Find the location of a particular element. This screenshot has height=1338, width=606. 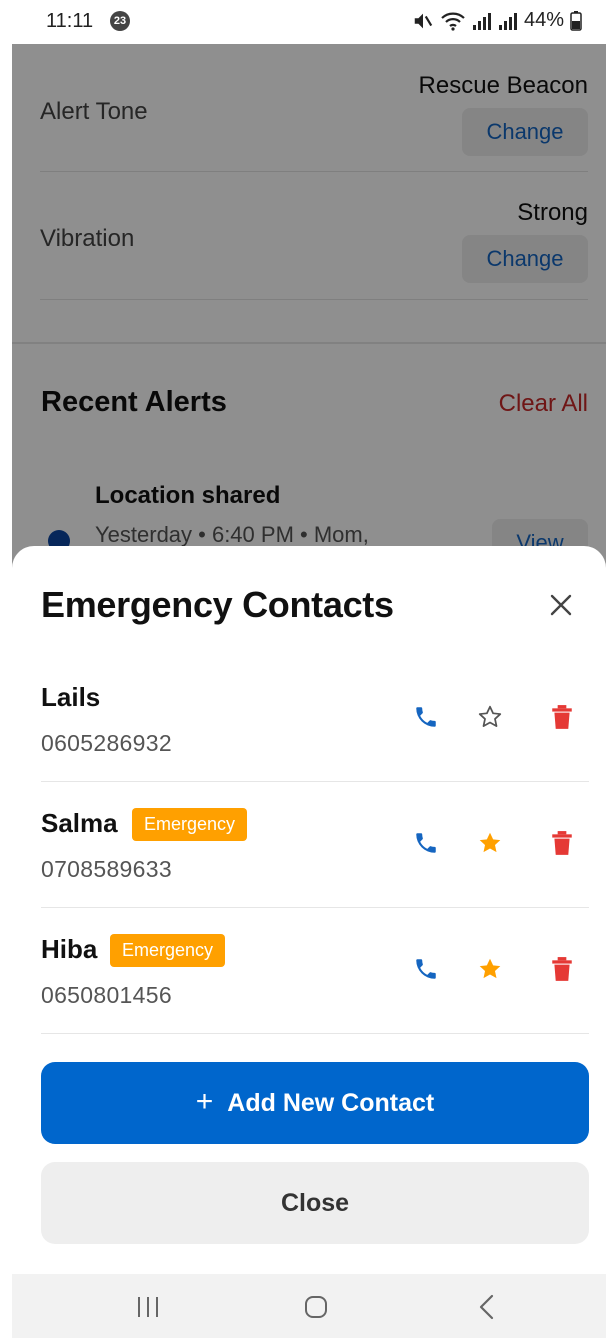

notification-count-badge: 23 is located at coordinates (120, 21).